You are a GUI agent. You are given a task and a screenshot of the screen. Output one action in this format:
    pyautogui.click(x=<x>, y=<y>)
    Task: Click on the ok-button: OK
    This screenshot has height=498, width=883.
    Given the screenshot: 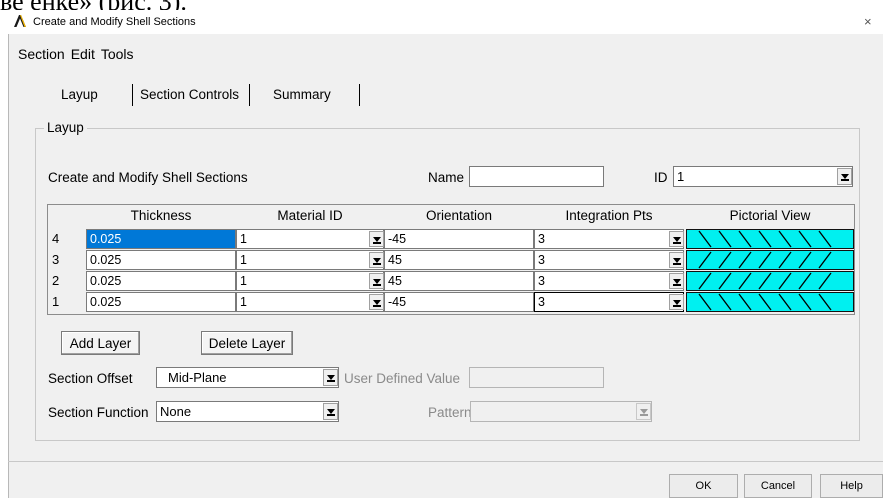 What is the action you would take?
    pyautogui.click(x=703, y=486)
    